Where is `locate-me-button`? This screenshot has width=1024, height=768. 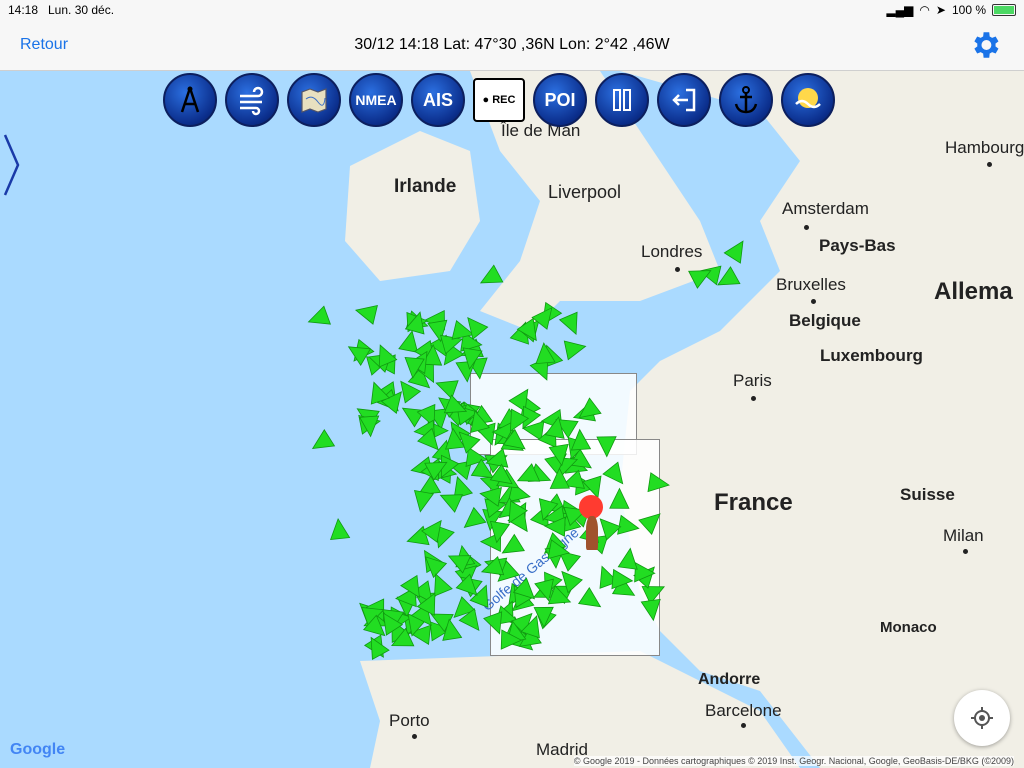 locate-me-button is located at coordinates (982, 718).